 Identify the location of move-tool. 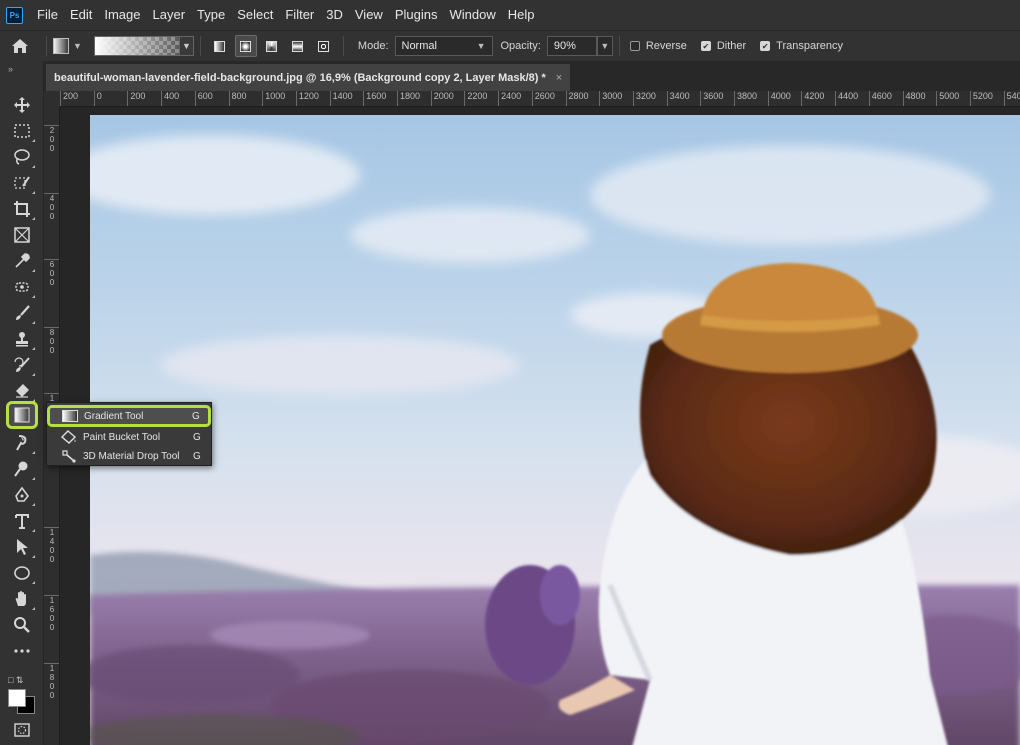
(22, 105).